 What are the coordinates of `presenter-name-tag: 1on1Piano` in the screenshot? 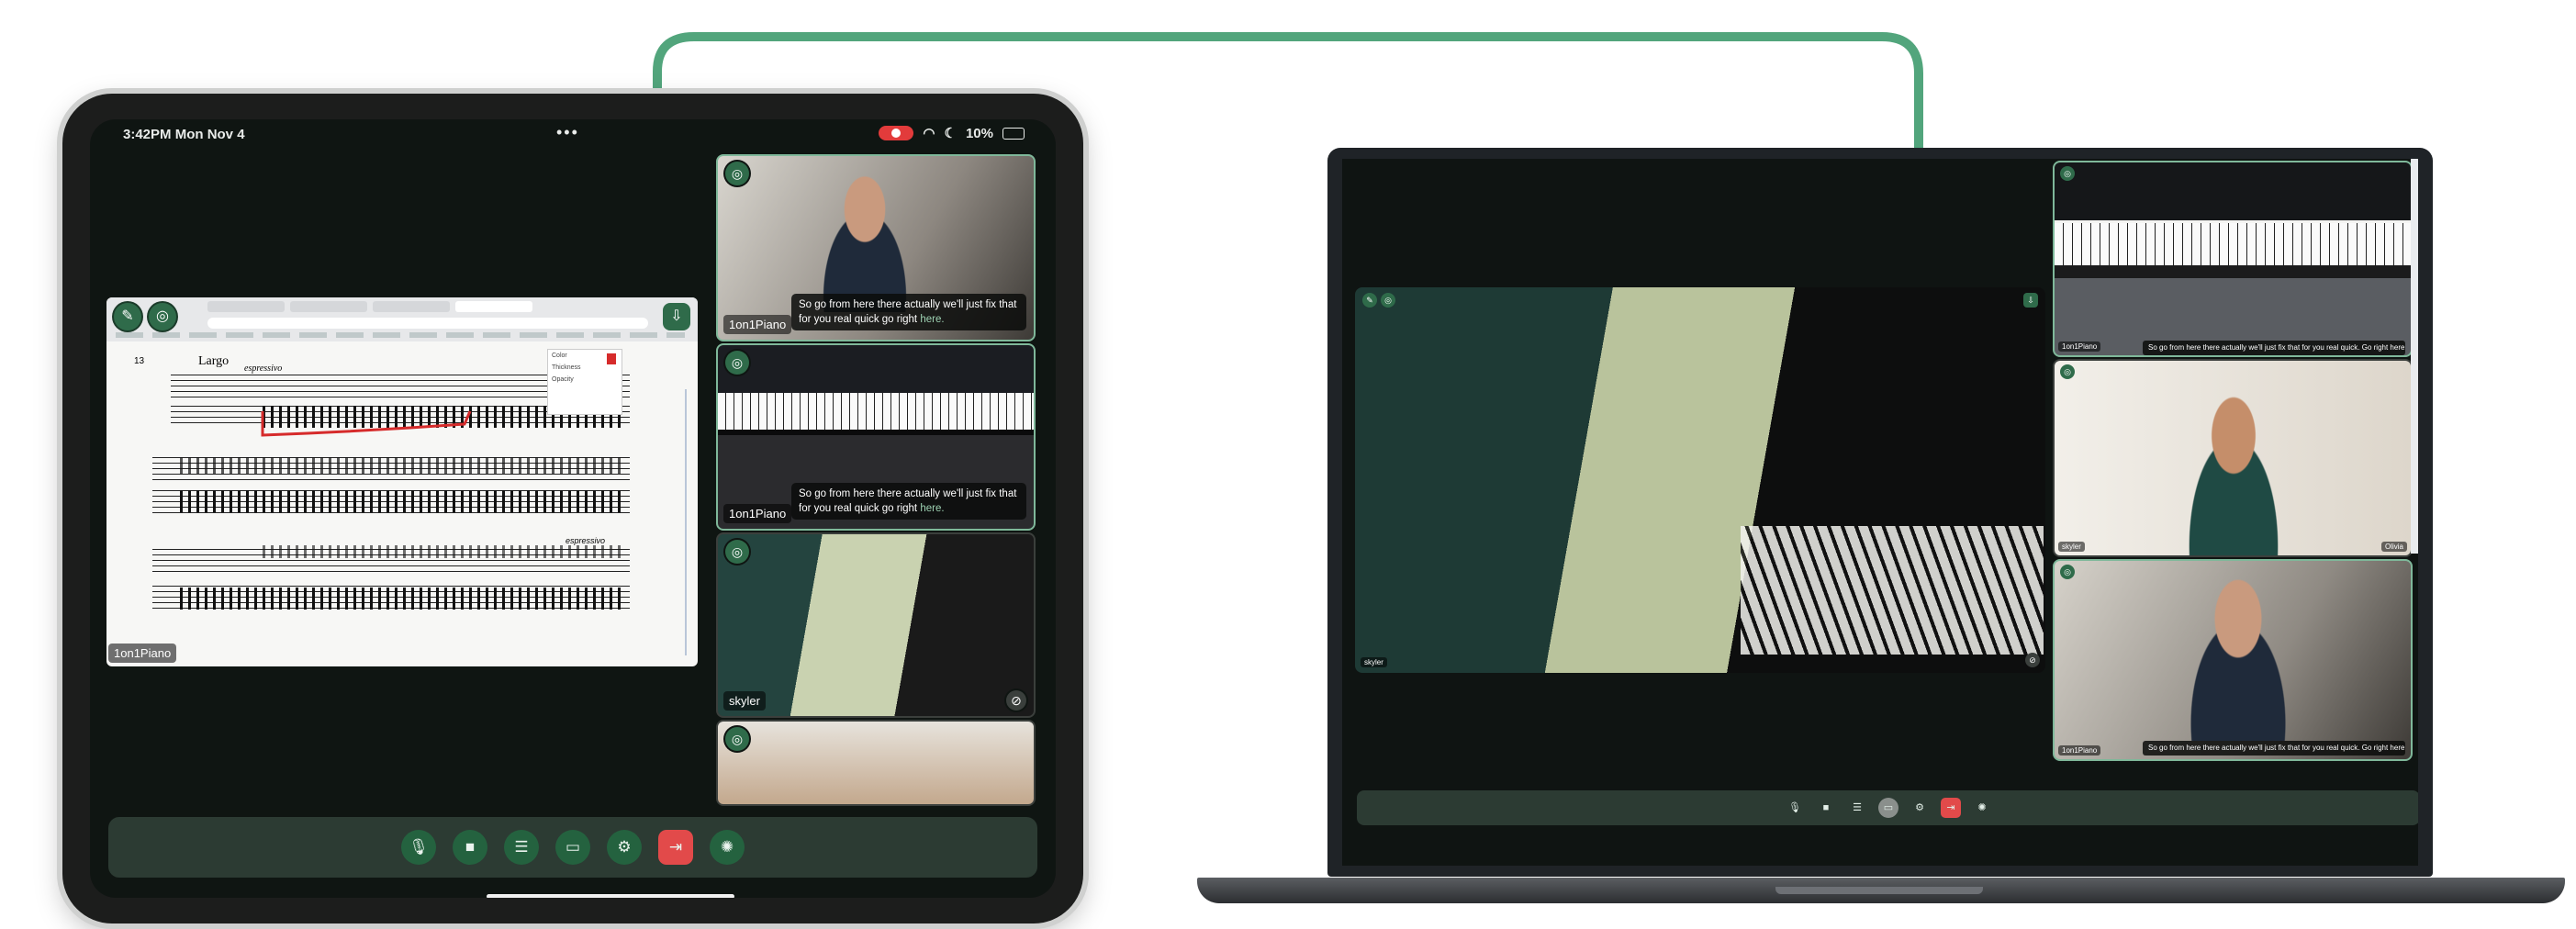 It's located at (142, 653).